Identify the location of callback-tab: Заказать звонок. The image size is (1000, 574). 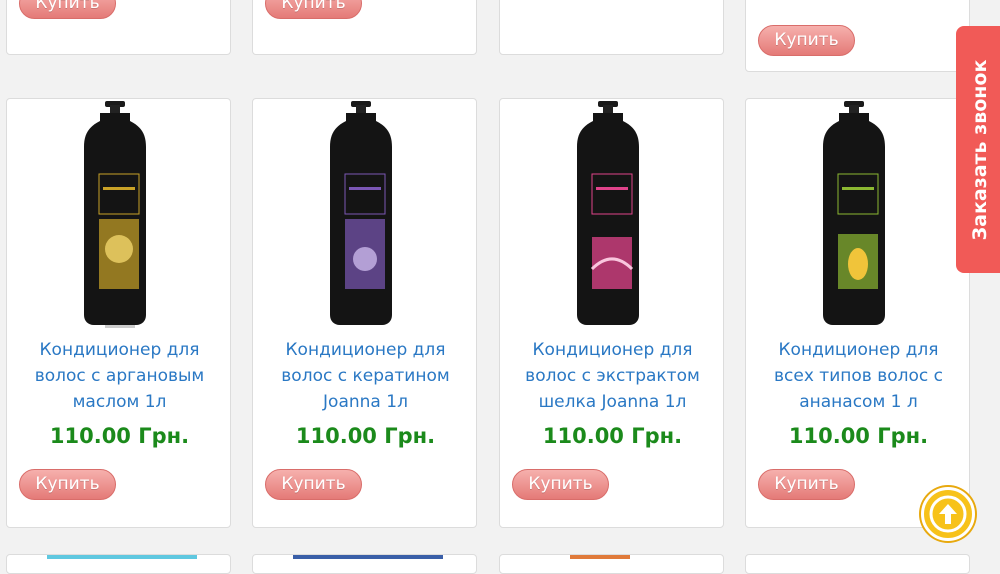
(978, 149).